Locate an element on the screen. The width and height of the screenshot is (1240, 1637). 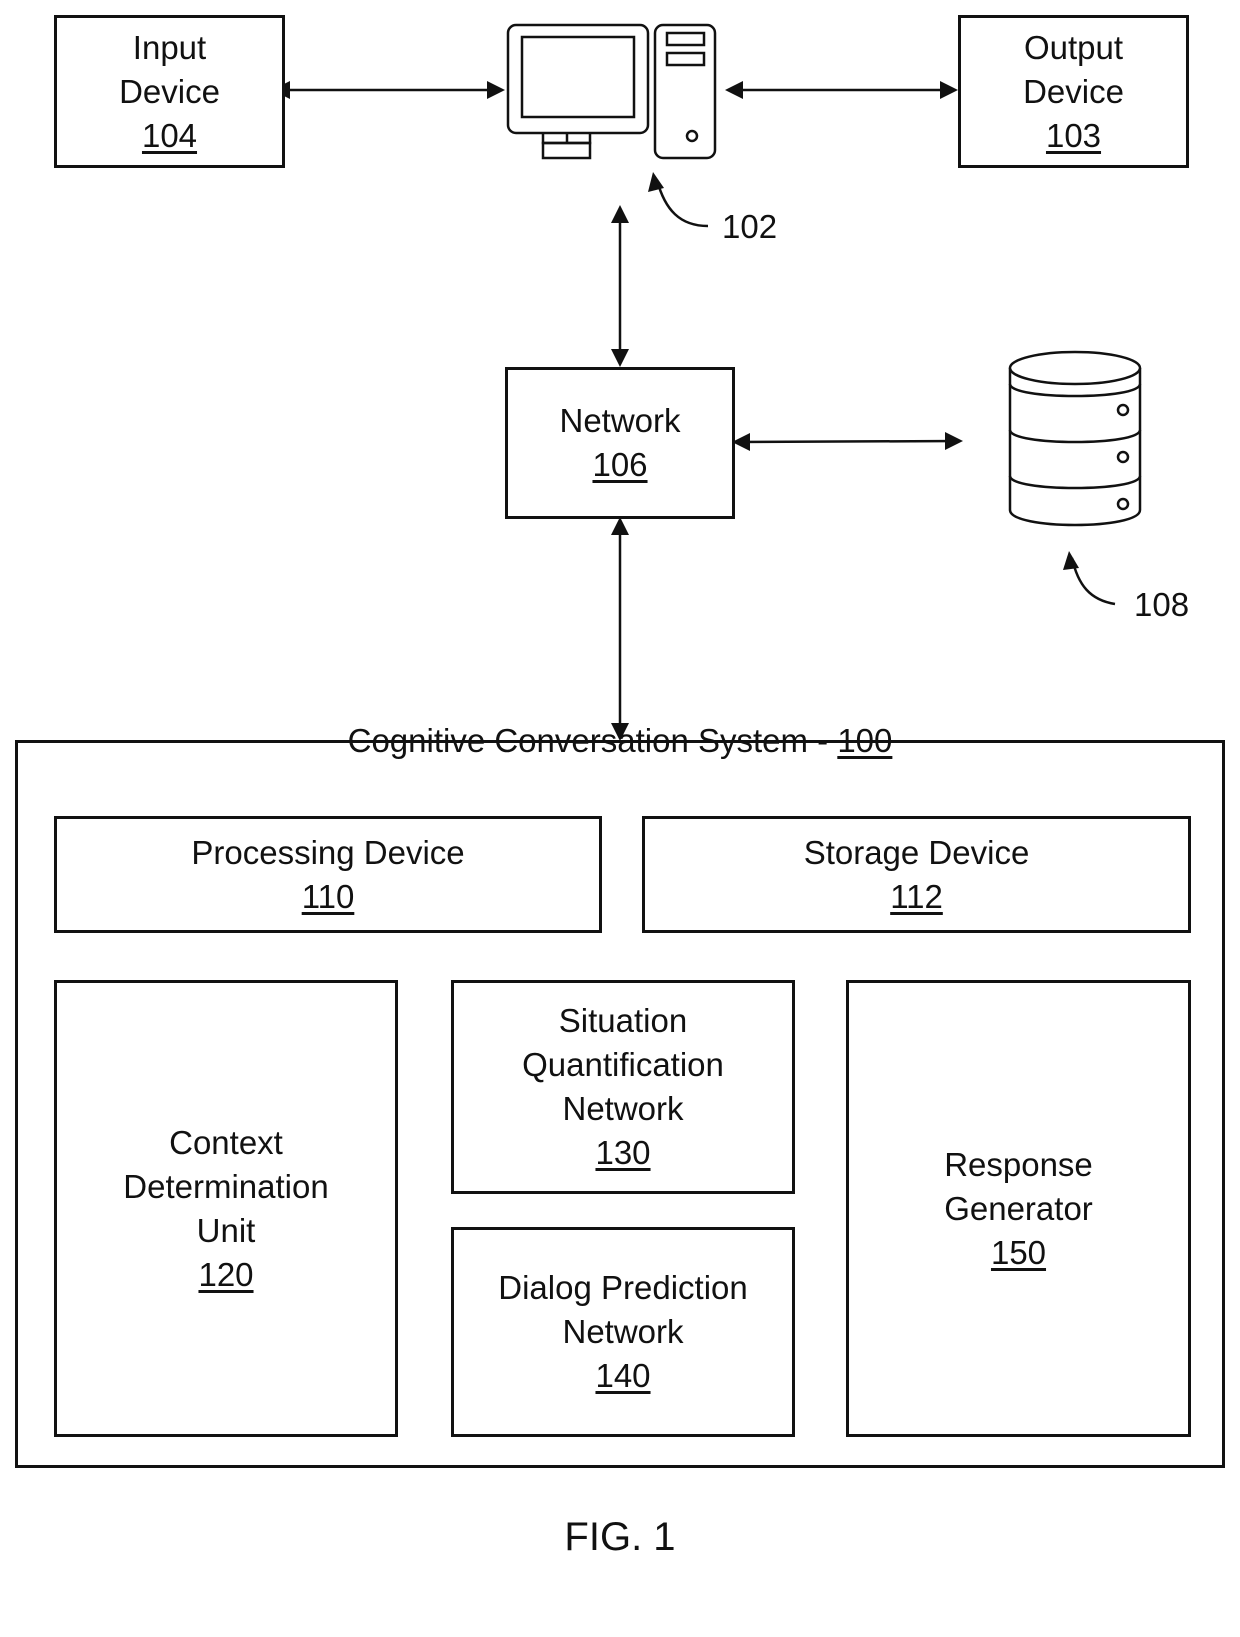
output-device-box: Output Device 103 is located at coordinates (1073, 91).